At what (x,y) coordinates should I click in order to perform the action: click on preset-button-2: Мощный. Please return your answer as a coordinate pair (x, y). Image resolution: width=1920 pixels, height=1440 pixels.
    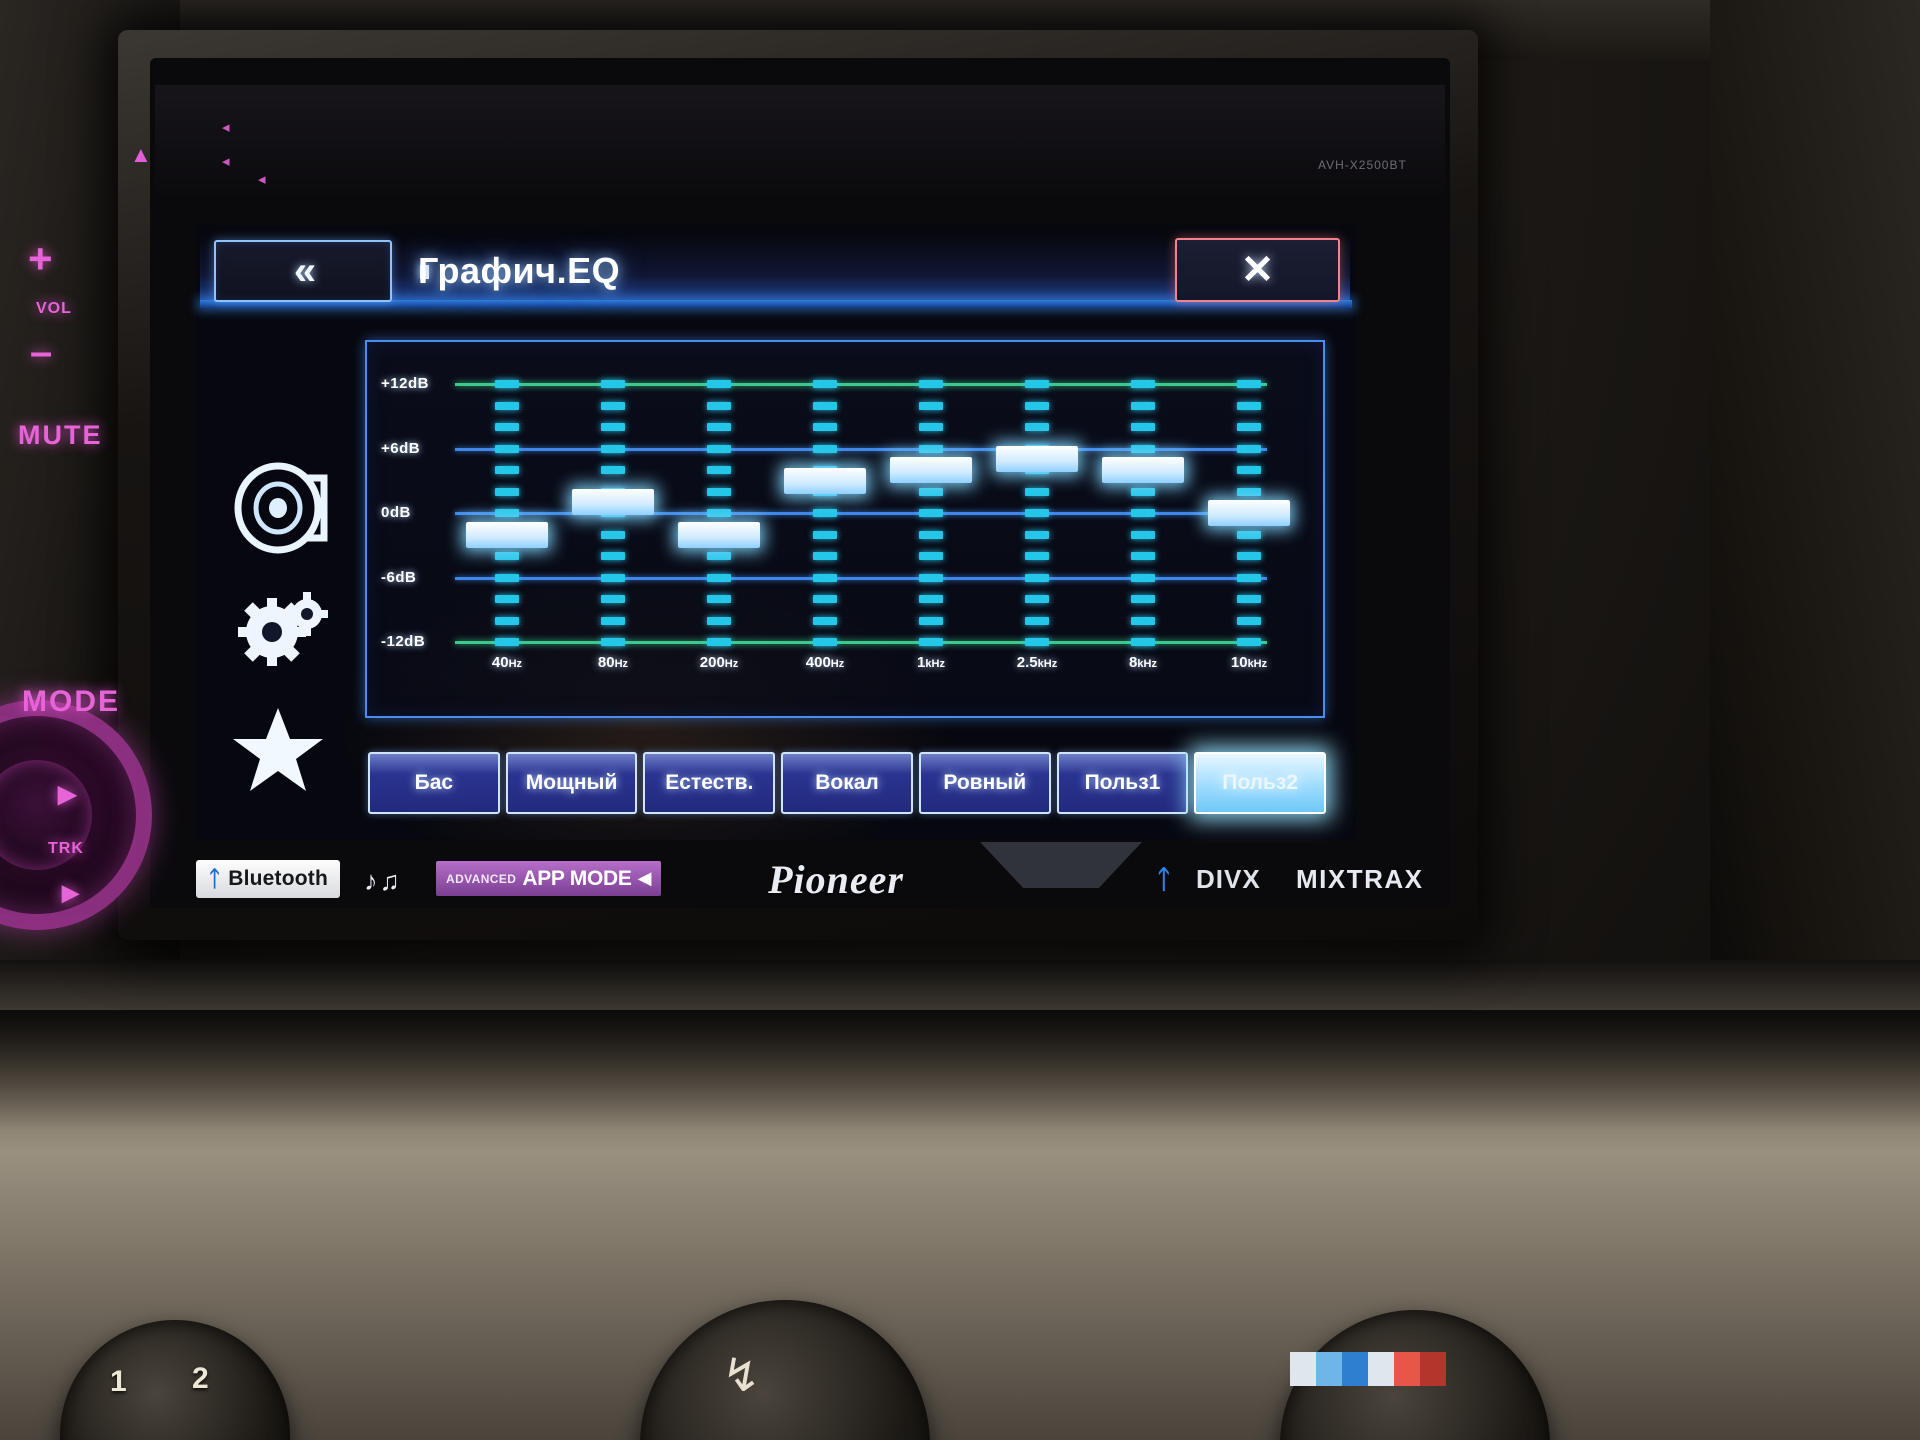
    Looking at the image, I should click on (571, 783).